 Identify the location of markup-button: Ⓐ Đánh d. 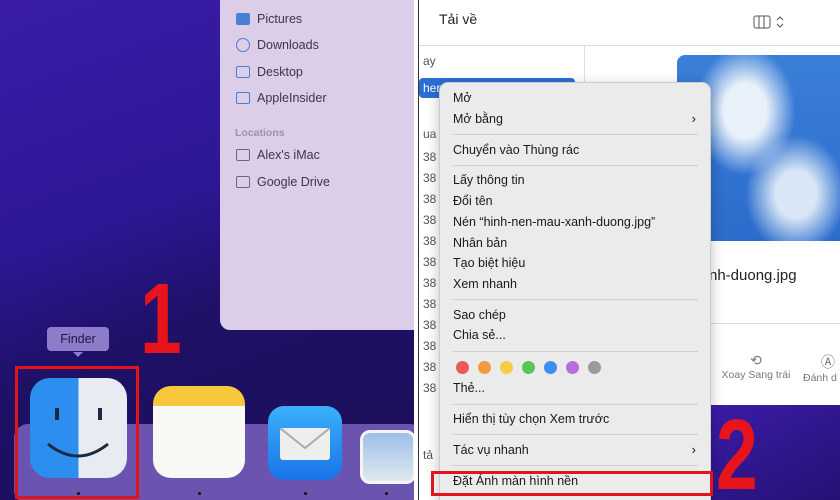
(820, 368).